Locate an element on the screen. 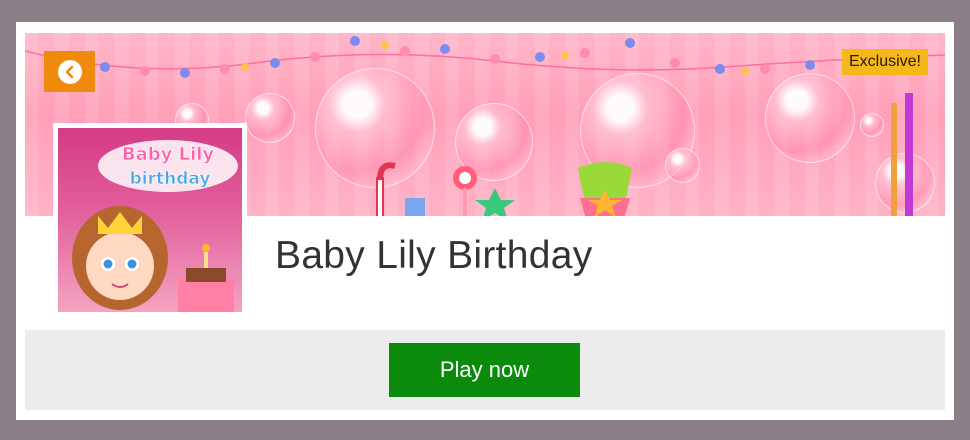 The width and height of the screenshot is (970, 440). exclusive-badge: Exclusive! is located at coordinates (884, 62).